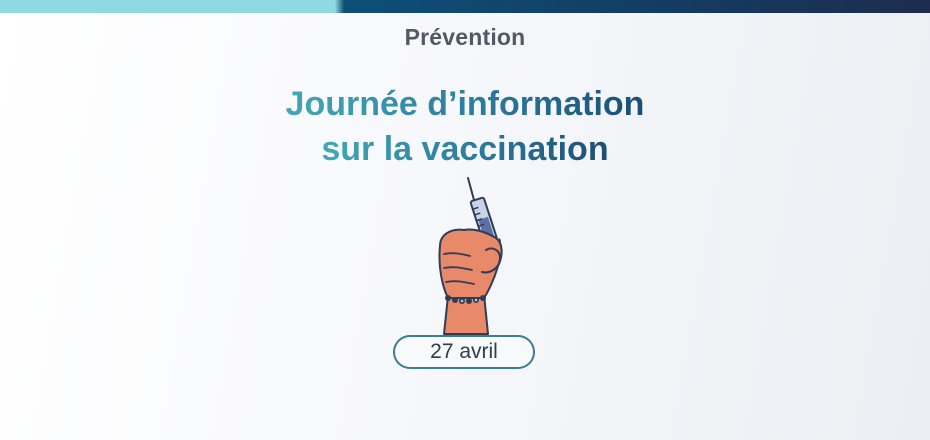 This screenshot has width=930, height=440. I want to click on page-title-line-1: Journée d’information, so click(465, 104).